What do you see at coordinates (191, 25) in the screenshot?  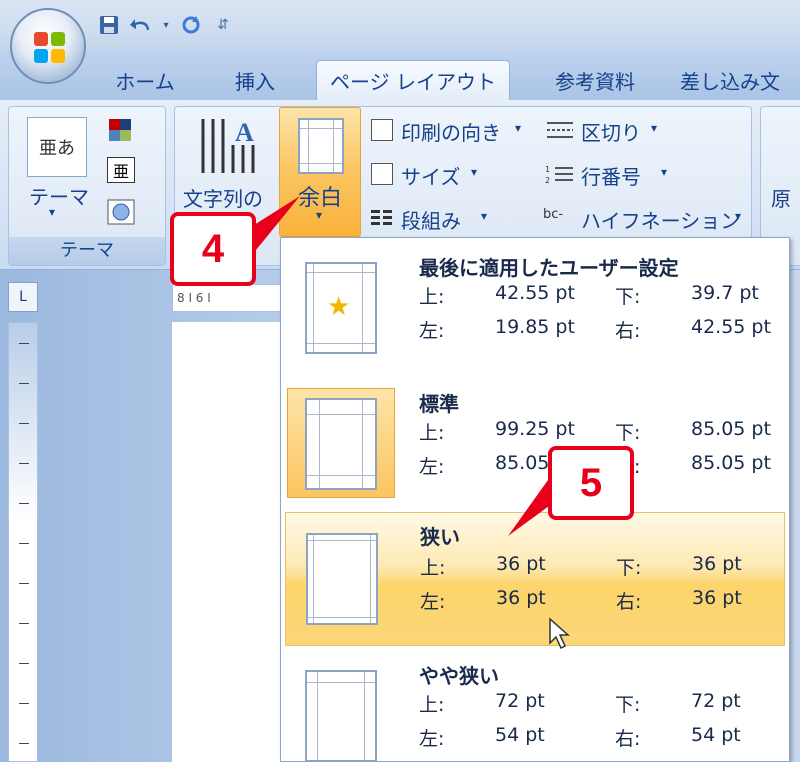 I see `redo-icon` at bounding box center [191, 25].